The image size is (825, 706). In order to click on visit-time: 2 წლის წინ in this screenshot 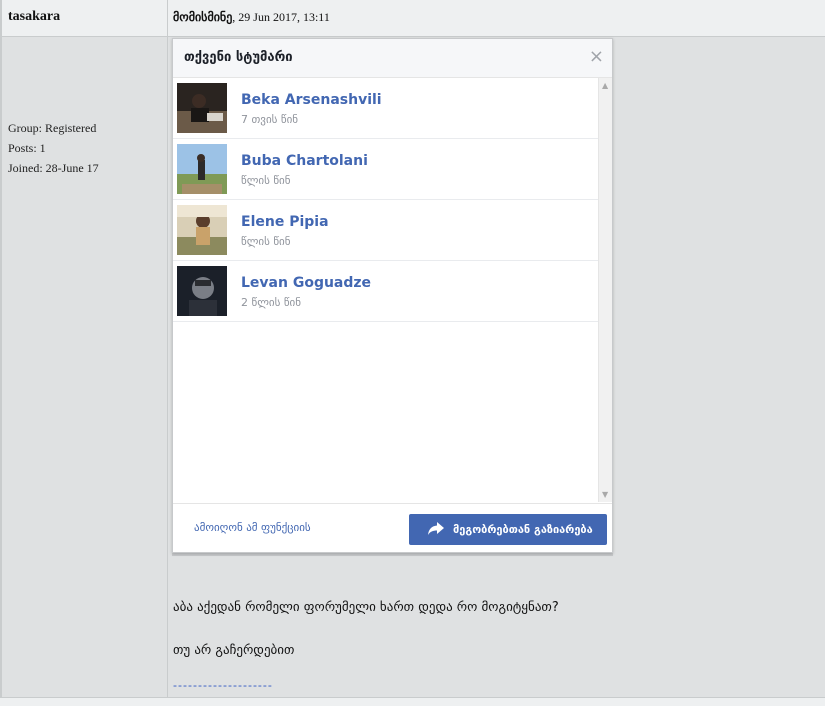, I will do `click(271, 302)`.